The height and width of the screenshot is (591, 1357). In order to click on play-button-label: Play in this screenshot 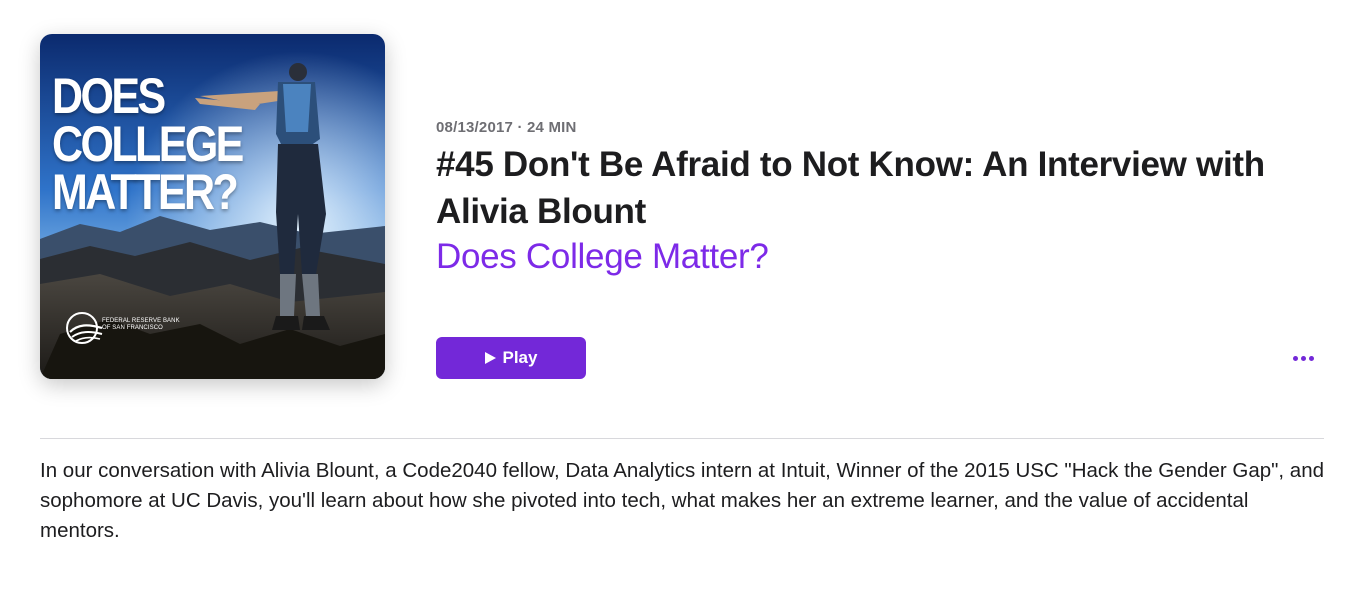, I will do `click(520, 357)`.